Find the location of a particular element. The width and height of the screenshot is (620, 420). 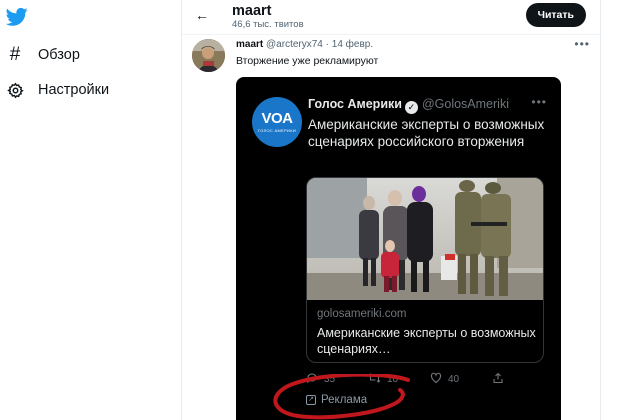

like-action: 40 is located at coordinates (444, 379).